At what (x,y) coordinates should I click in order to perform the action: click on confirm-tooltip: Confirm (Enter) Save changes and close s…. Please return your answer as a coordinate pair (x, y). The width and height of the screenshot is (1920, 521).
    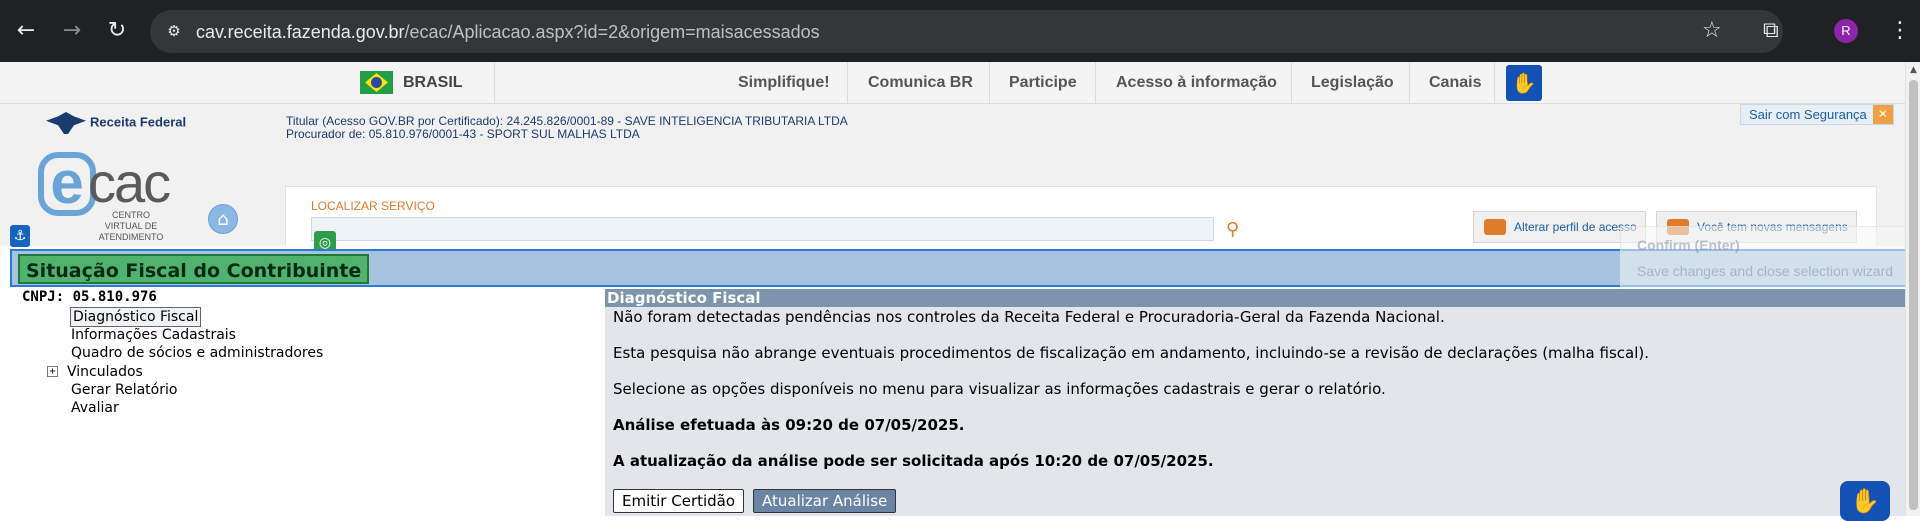
    Looking at the image, I should click on (1770, 258).